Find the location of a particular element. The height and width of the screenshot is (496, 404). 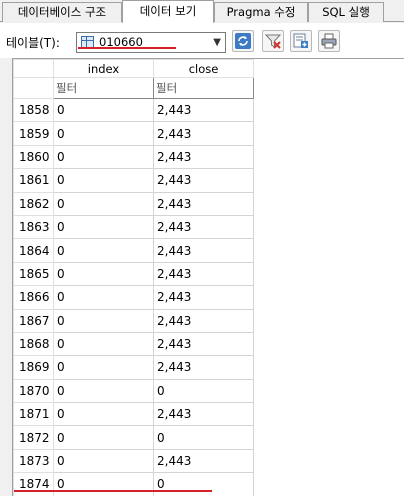

row-number: 1874 is located at coordinates (33, 484).